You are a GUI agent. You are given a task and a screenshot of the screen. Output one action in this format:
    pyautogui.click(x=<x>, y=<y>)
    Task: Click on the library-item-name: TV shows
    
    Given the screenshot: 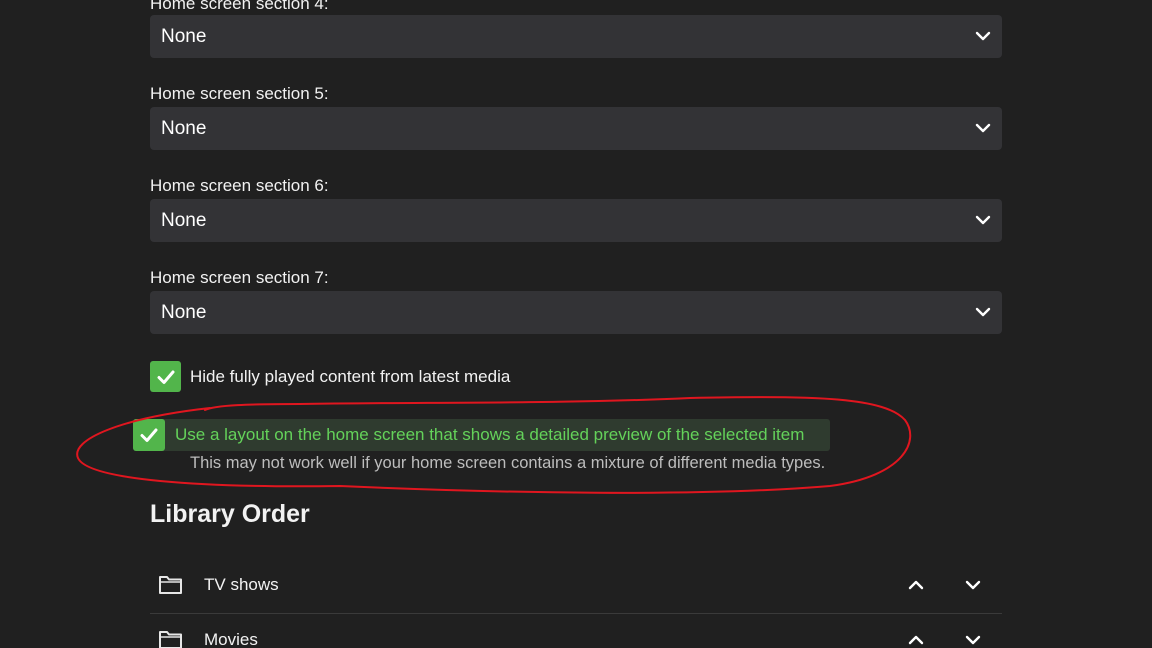 What is the action you would take?
    pyautogui.click(x=241, y=584)
    